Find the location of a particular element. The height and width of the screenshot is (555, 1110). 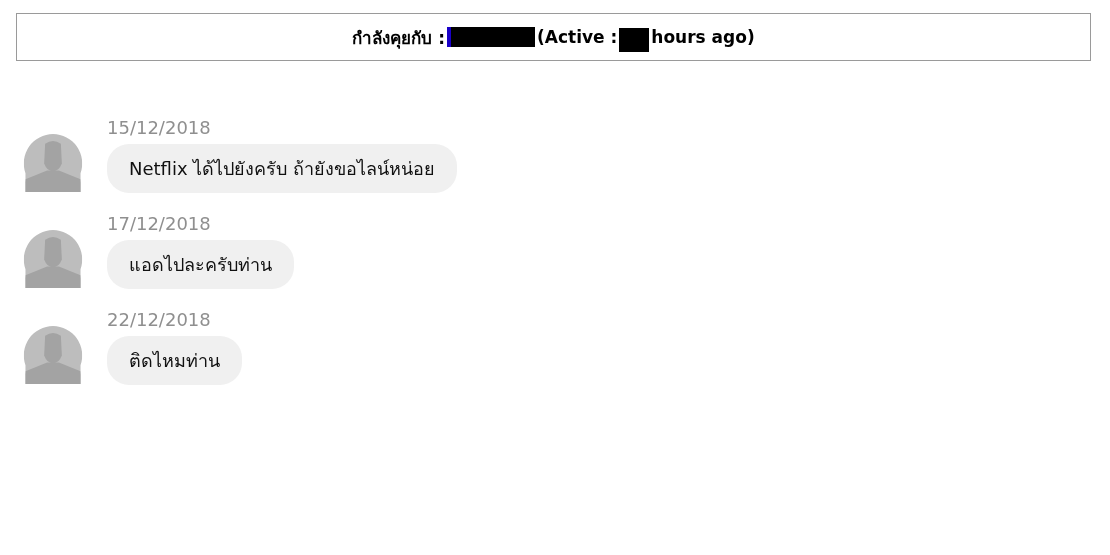

message-bubble: แอดไปละครับท่าน is located at coordinates (200, 264).